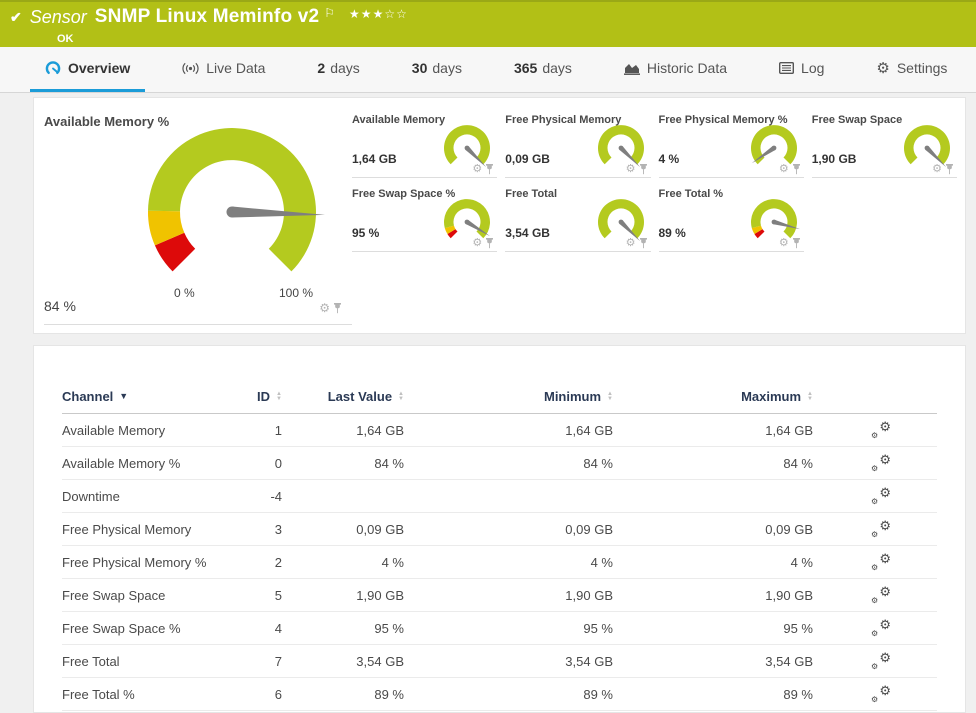  What do you see at coordinates (154, 628) in the screenshot?
I see `cell-channel: Free Swap Space %` at bounding box center [154, 628].